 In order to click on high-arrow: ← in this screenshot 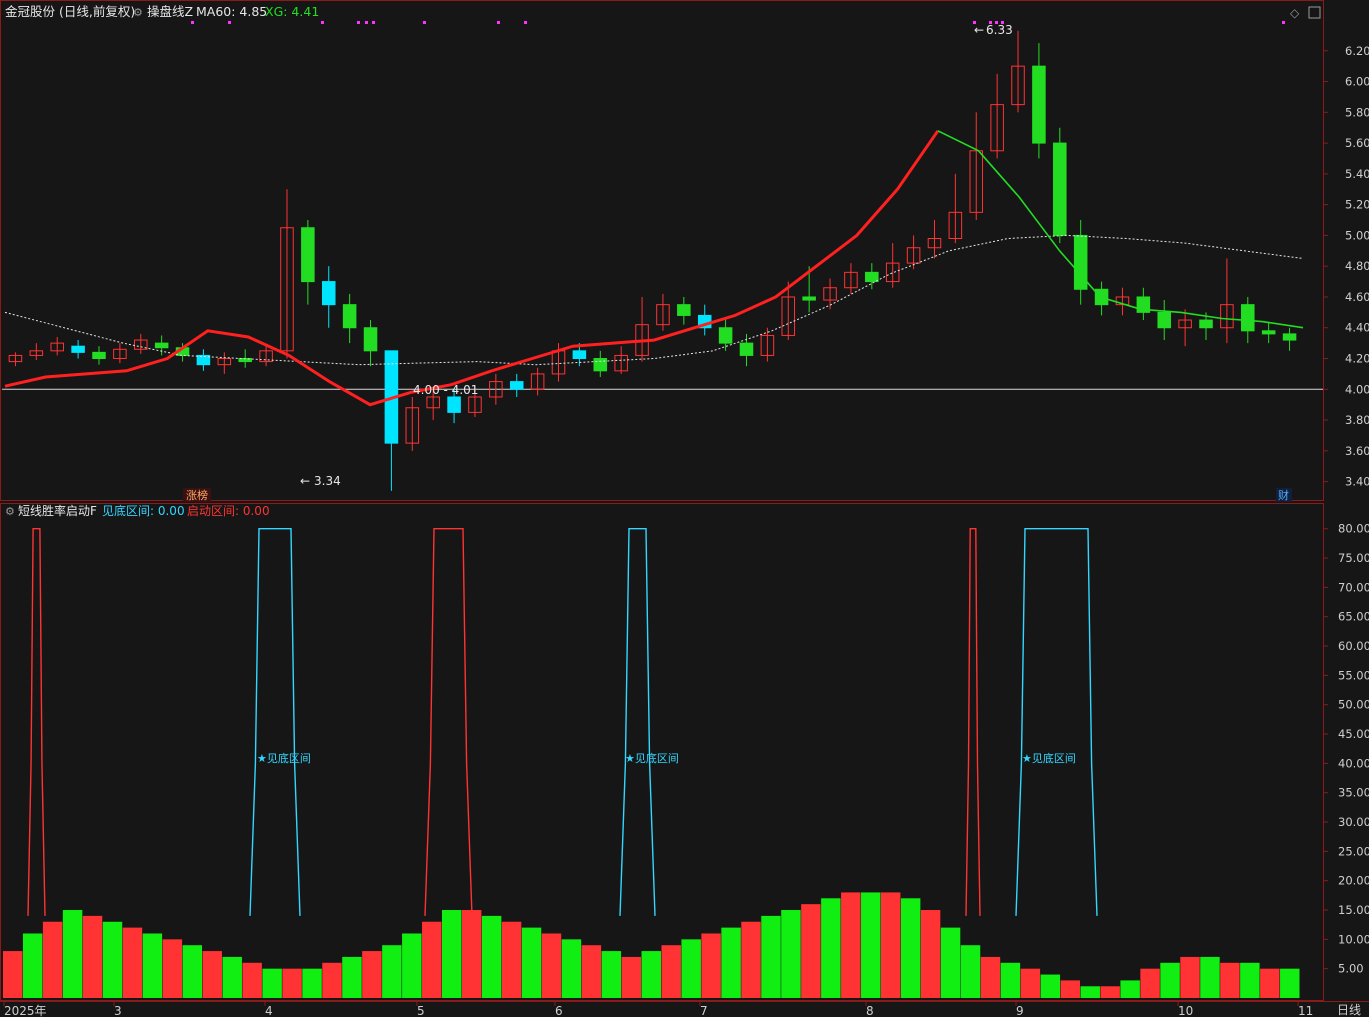, I will do `click(979, 30)`.